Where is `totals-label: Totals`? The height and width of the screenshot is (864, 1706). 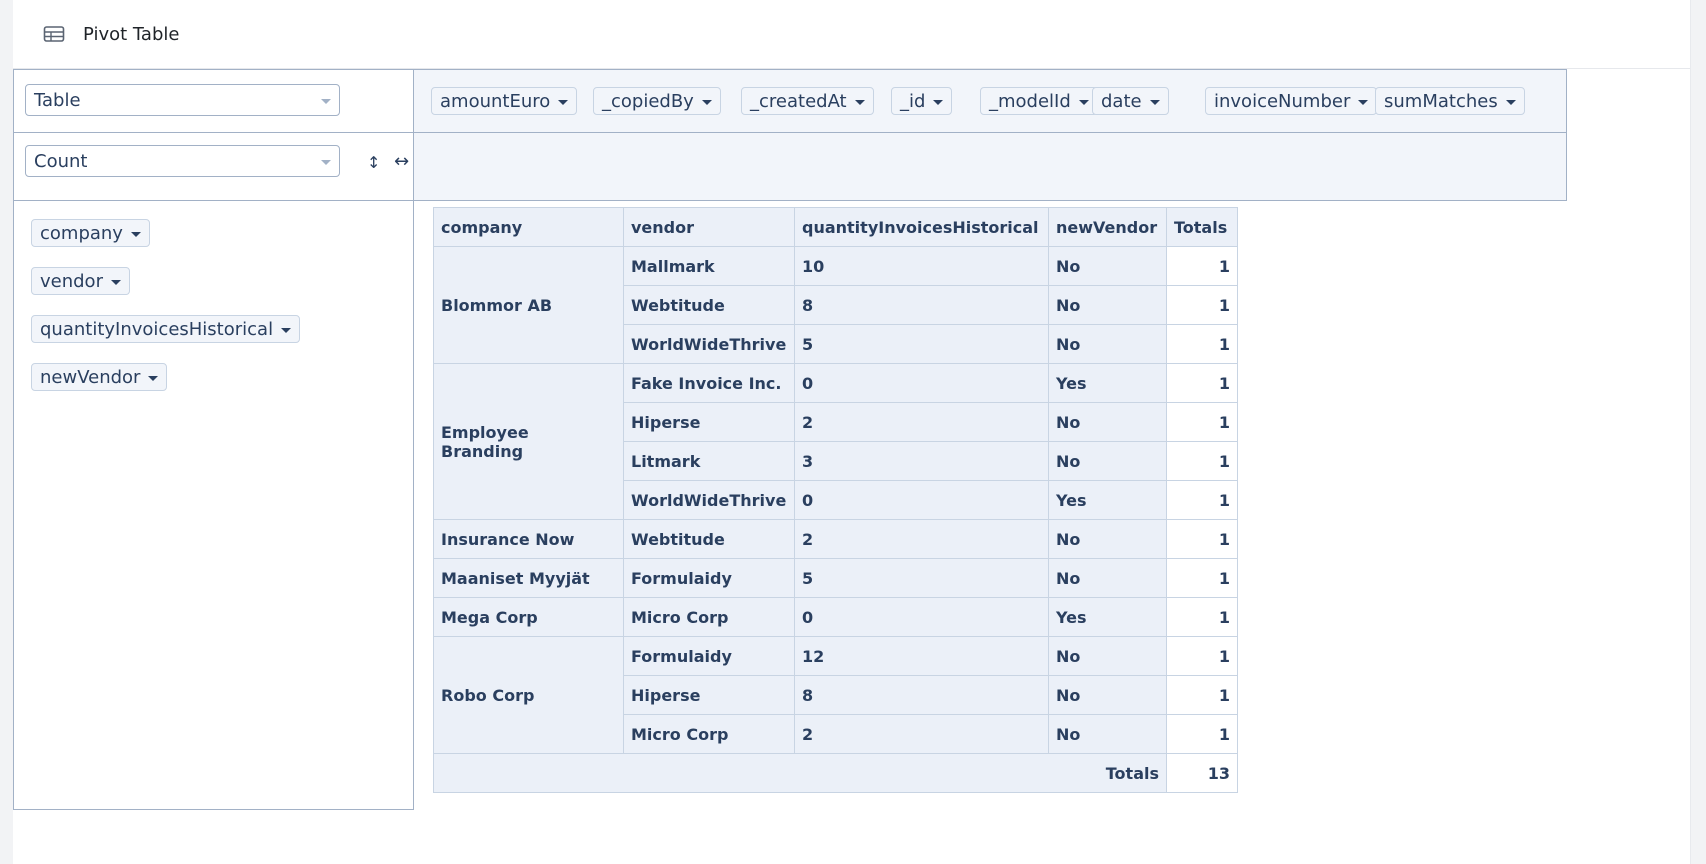
totals-label: Totals is located at coordinates (800, 773).